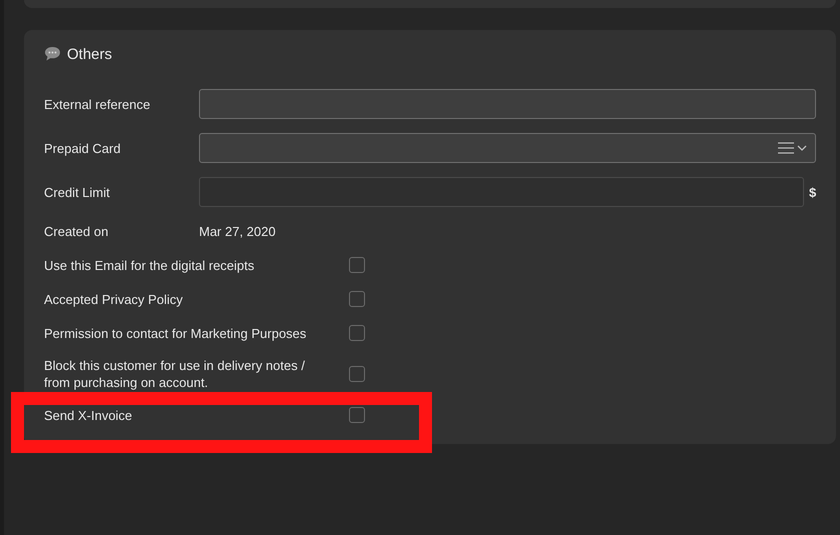  Describe the element at coordinates (77, 192) in the screenshot. I see `field-label: Credit Limit` at that location.